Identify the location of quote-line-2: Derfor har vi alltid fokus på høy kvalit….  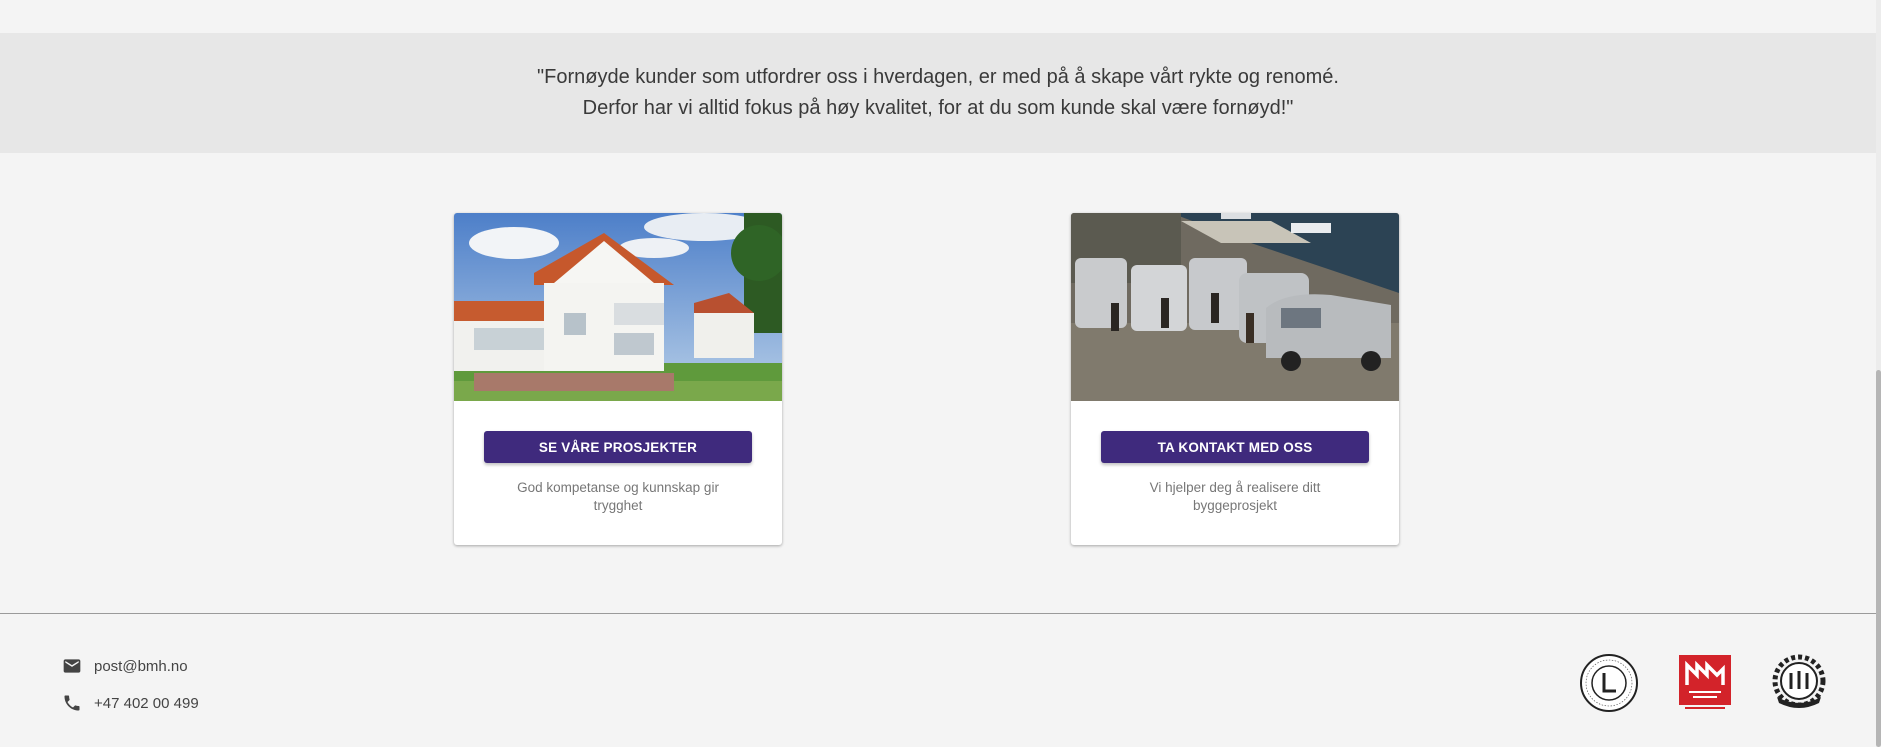
(938, 108).